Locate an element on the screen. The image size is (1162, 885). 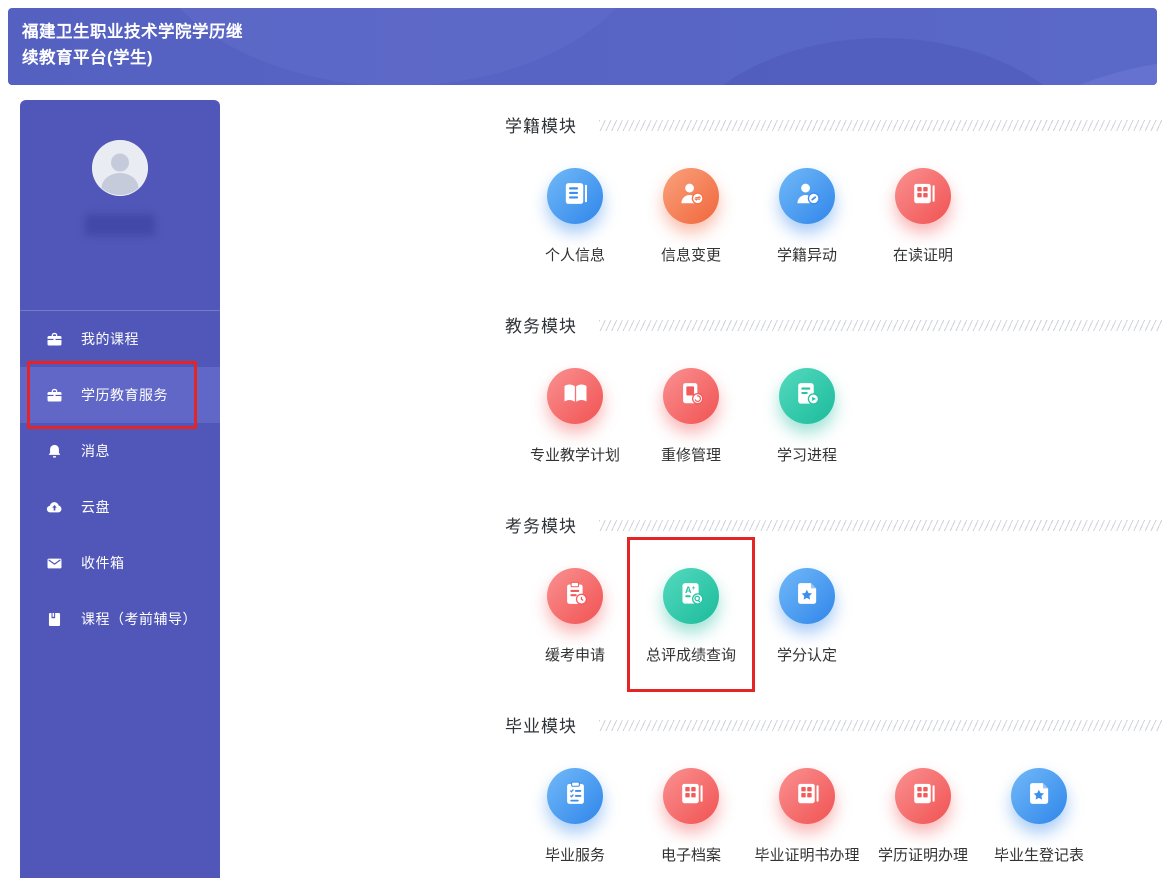
tile-graduation-certificate-handling: 毕业证明书办理 is located at coordinates (807, 816).